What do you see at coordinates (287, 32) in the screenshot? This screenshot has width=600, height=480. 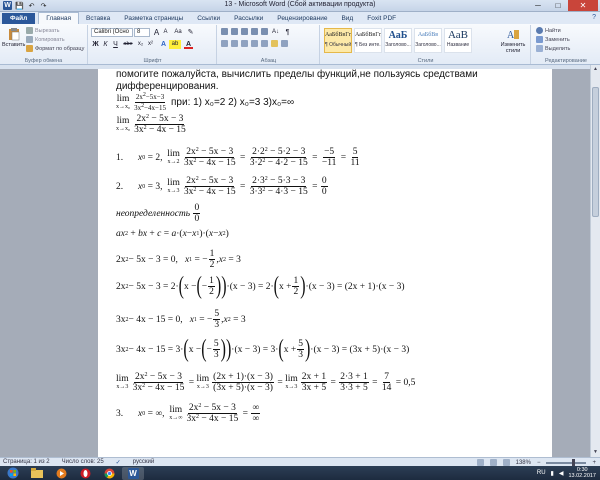 I see `show-formatting-button: ¶` at bounding box center [287, 32].